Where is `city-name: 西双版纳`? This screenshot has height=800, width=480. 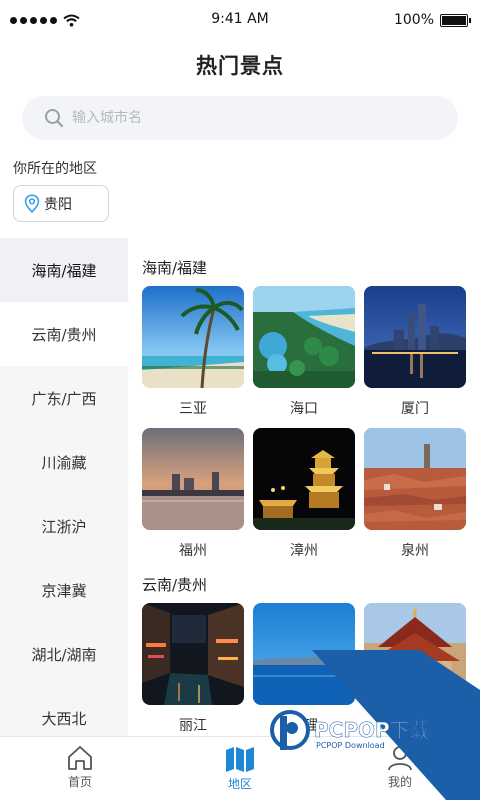 city-name: 西双版纳 is located at coordinates (415, 726).